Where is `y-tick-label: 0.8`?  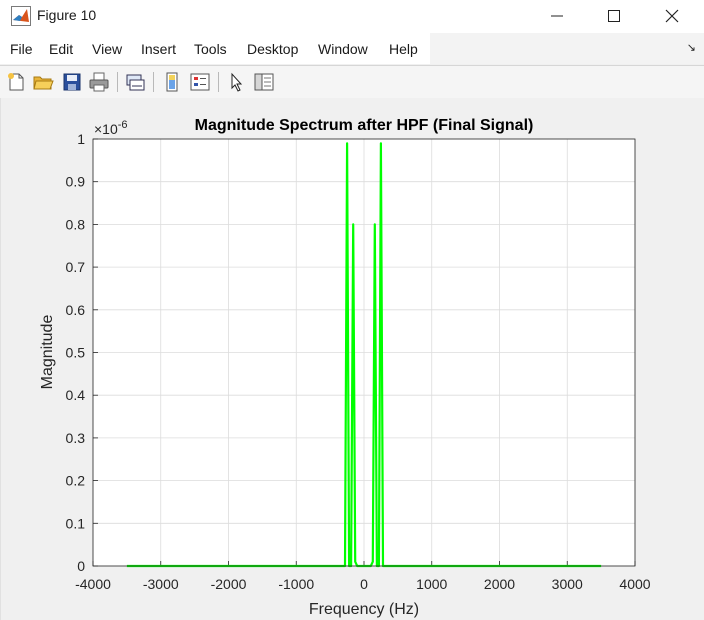
y-tick-label: 0.8 is located at coordinates (76, 224).